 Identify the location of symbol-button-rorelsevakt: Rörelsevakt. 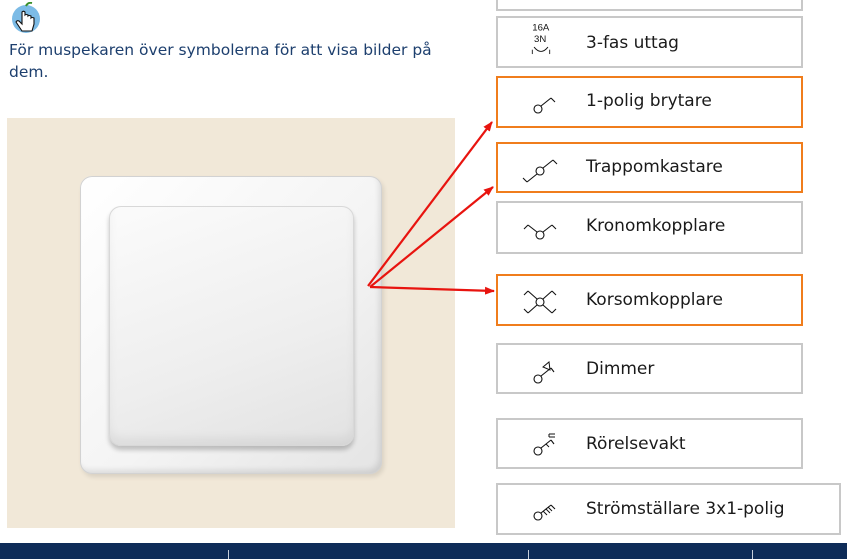
(649, 443).